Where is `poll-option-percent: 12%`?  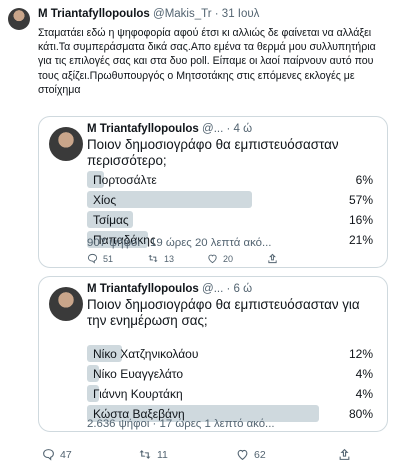 poll-option-percent: 12% is located at coordinates (360, 354).